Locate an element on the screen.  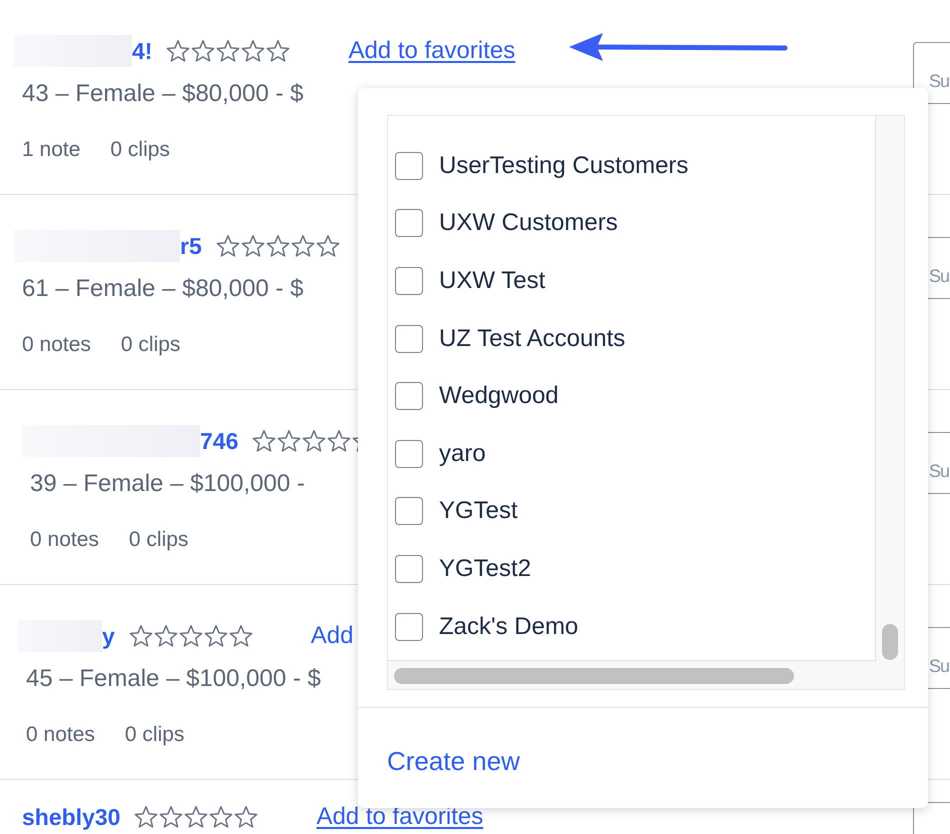
notes-count: 1 note is located at coordinates (51, 150).